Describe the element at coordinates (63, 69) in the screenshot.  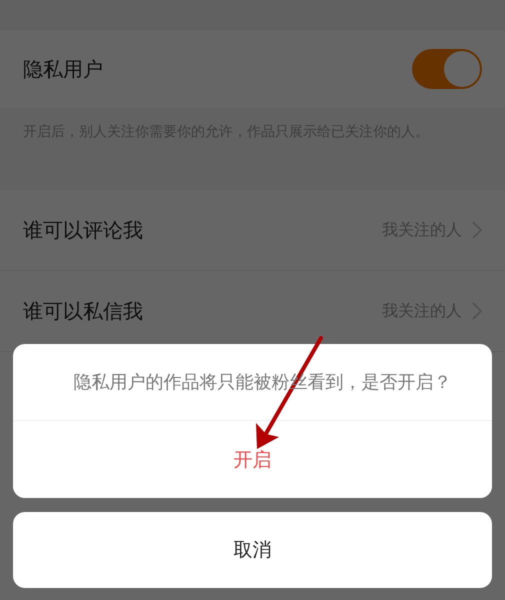
I see `row-label: 隐私用户` at that location.